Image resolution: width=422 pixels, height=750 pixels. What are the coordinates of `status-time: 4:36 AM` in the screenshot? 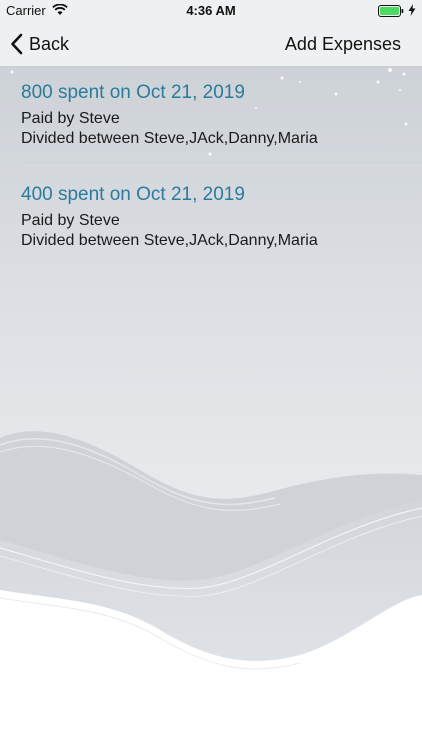 It's located at (211, 10).